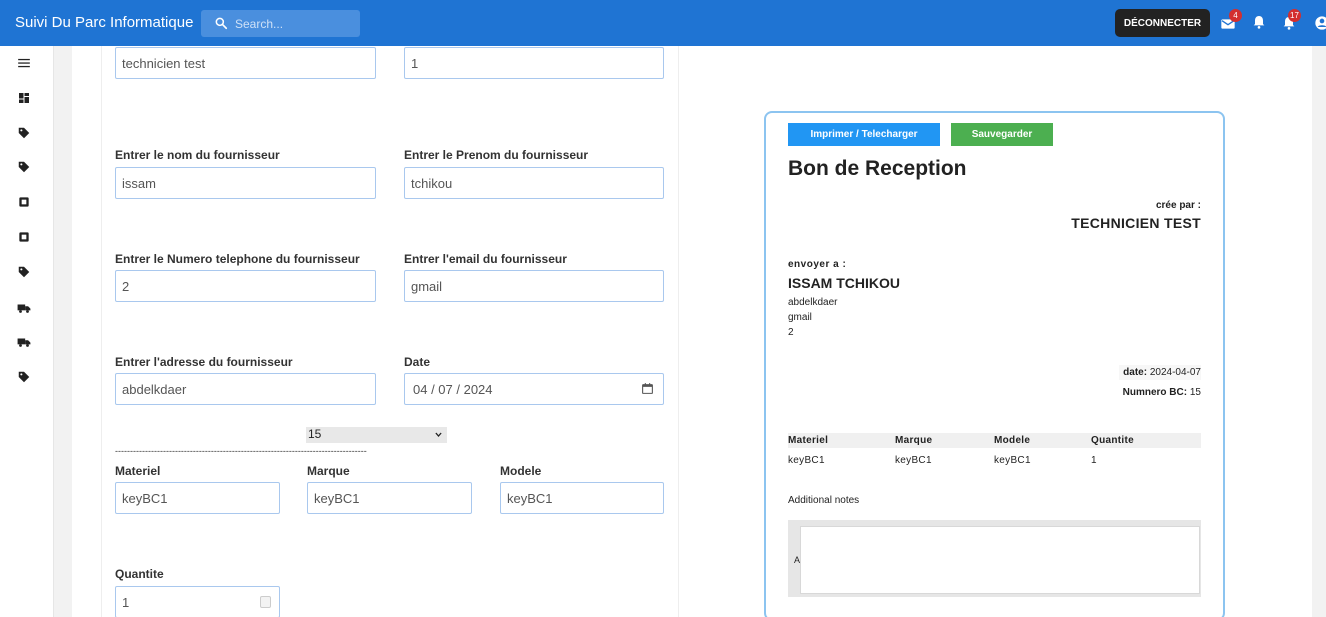 The image size is (1326, 617). I want to click on search-box, so click(280, 23).